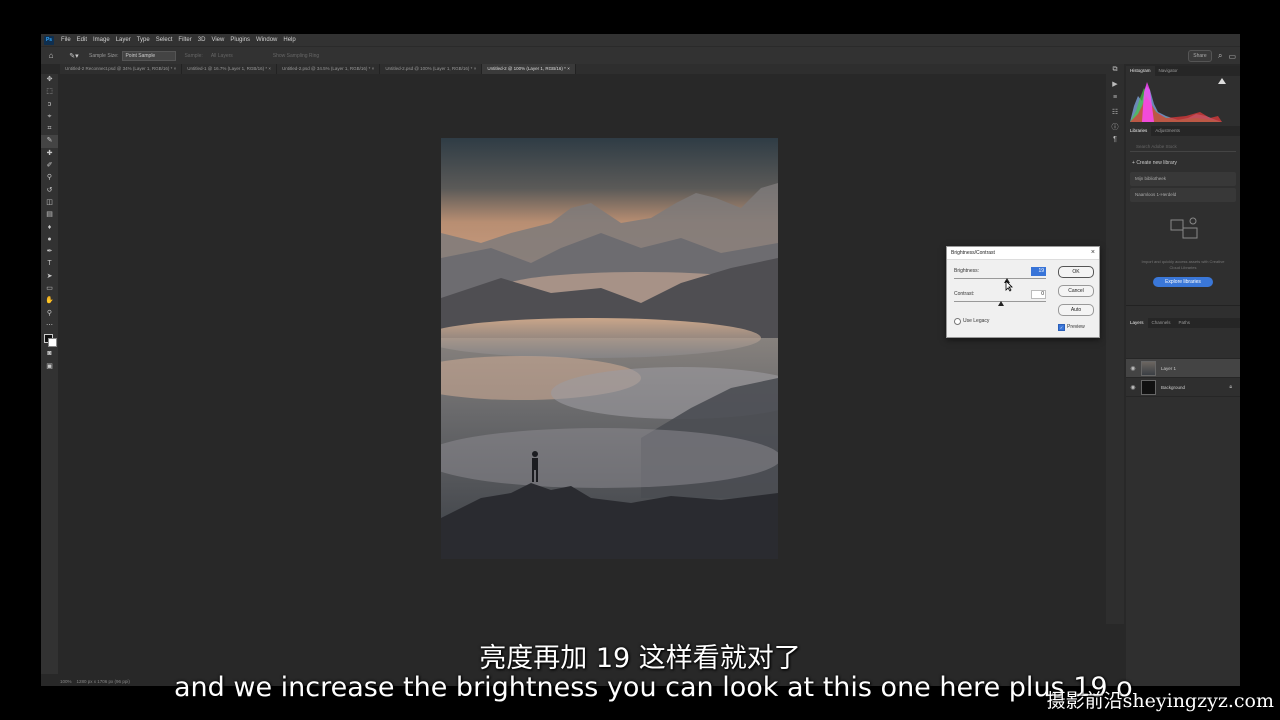 The height and width of the screenshot is (720, 1280). I want to click on adjust-icon: ☷, so click(1115, 114).